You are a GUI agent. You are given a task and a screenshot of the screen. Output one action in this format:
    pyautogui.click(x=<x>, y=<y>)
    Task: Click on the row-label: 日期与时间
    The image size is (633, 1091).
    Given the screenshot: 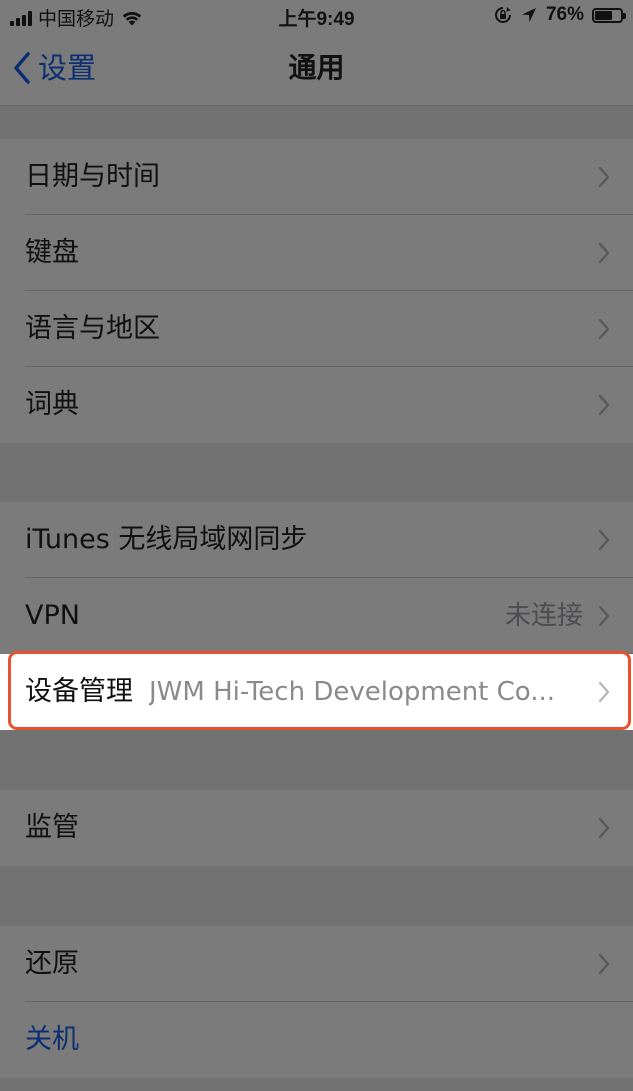 What is the action you would take?
    pyautogui.click(x=92, y=176)
    